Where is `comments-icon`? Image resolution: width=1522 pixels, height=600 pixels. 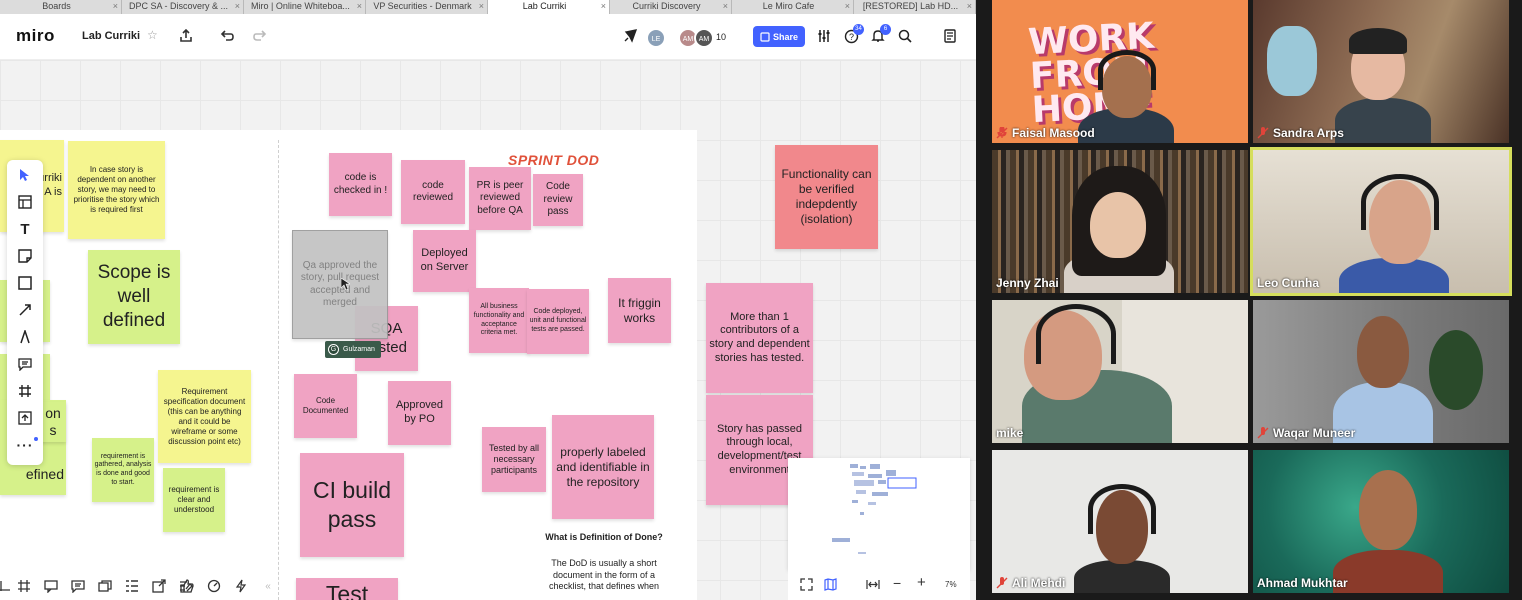 comments-icon is located at coordinates (78, 586).